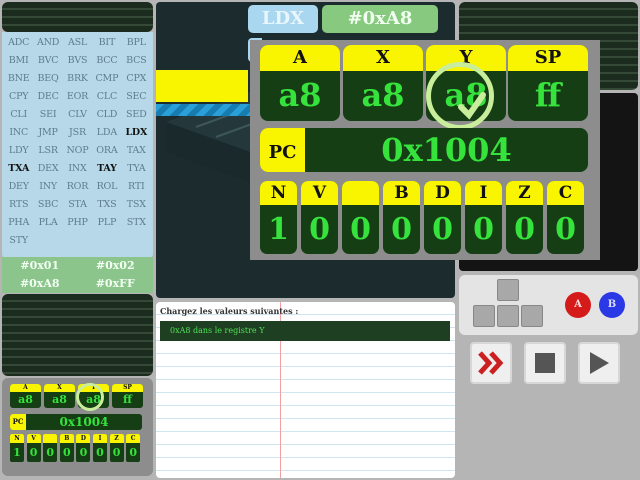 This screenshot has height=480, width=640. What do you see at coordinates (106, 169) in the screenshot?
I see `instruction-tay: TAY` at bounding box center [106, 169].